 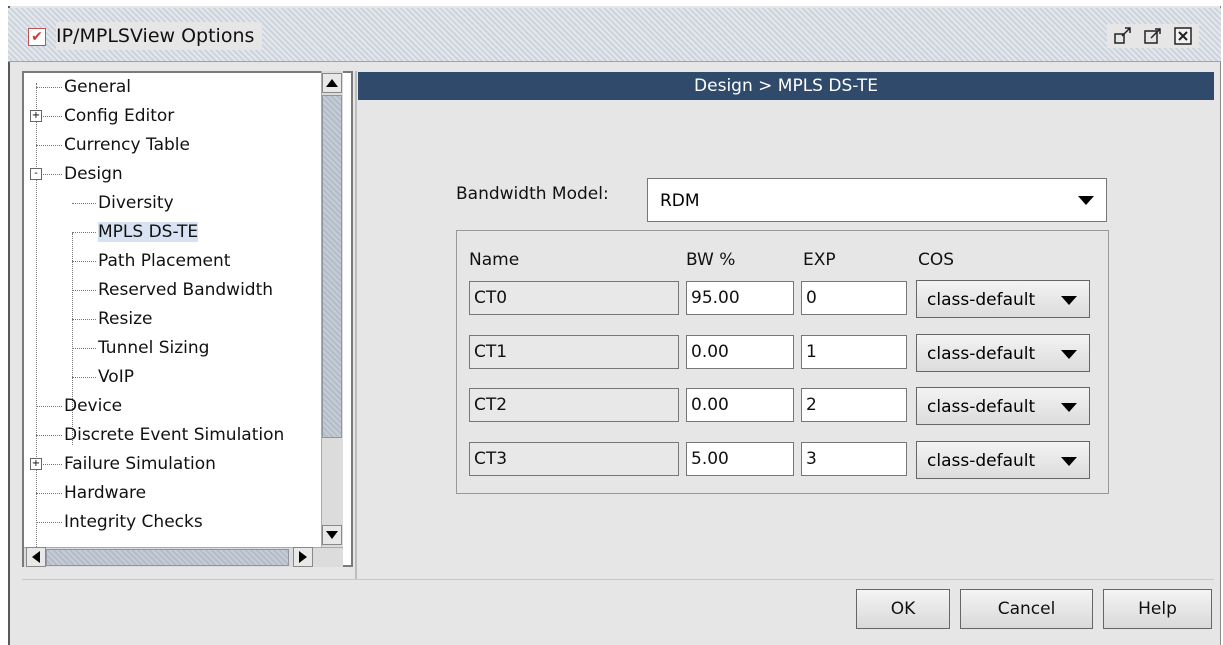 What do you see at coordinates (786, 86) in the screenshot?
I see `panel-header: Design > MPLS DS-TE` at bounding box center [786, 86].